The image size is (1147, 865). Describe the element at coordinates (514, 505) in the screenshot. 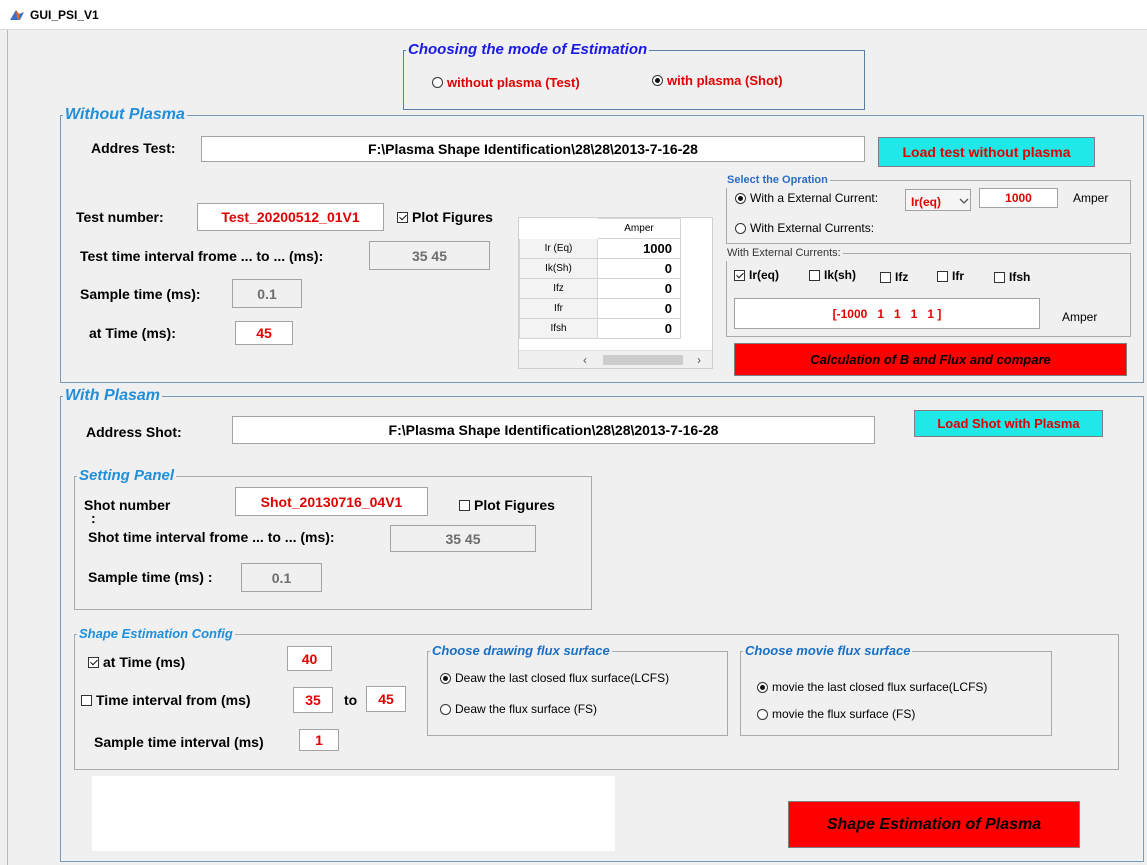

I see `plot-figures-shot-label: Plot Figures` at that location.